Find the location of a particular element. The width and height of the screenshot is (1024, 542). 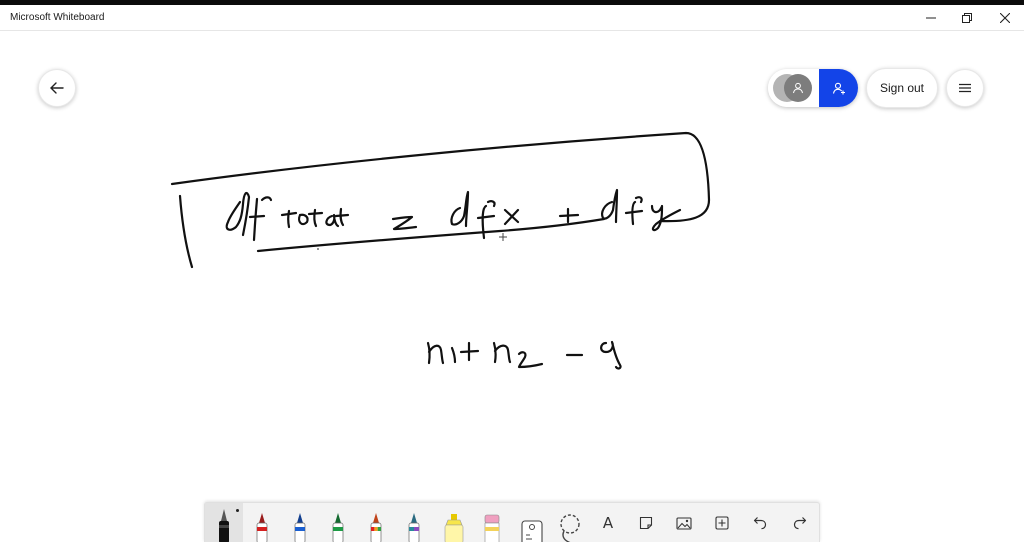

tool-sticky-note is located at coordinates (646, 522).